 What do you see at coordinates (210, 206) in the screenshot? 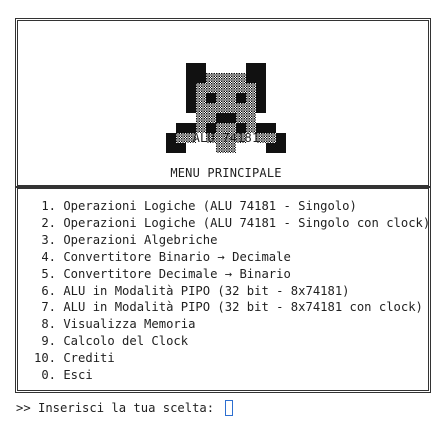
I see `menu-item-label: Operazioni Logiche (ALU 74181 - Singolo)` at bounding box center [210, 206].